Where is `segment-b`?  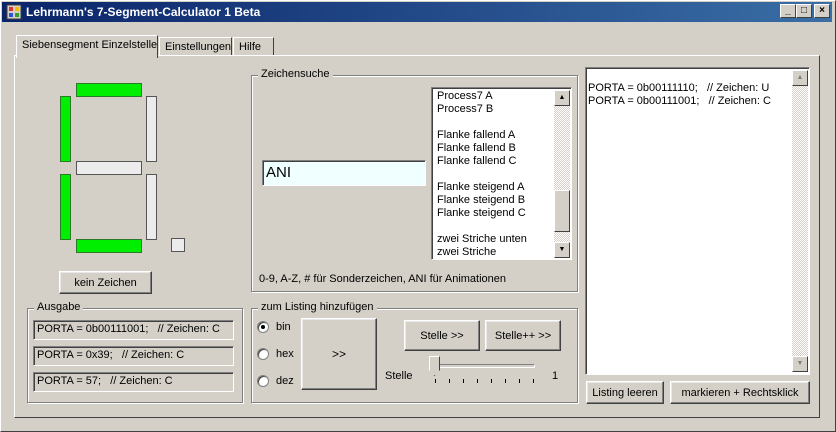 segment-b is located at coordinates (151, 129).